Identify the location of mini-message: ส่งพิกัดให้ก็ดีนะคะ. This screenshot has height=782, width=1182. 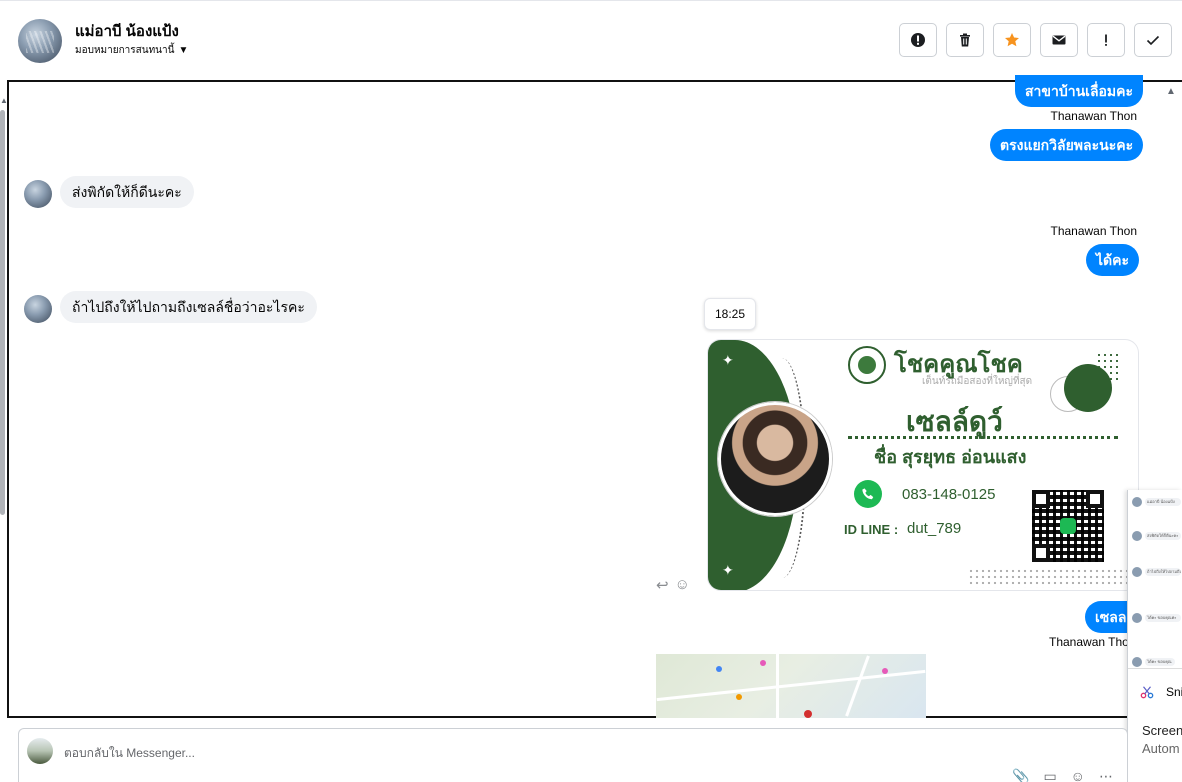
(1163, 536).